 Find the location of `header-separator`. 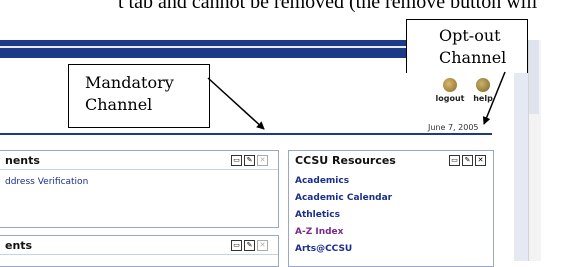

header-separator is located at coordinates (246, 134).